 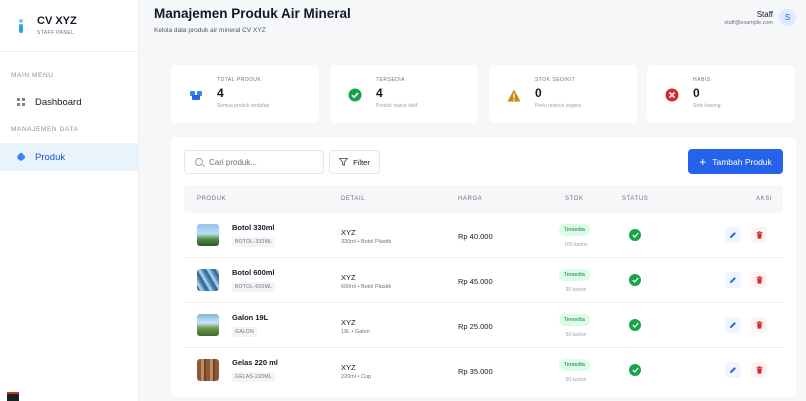 What do you see at coordinates (576, 335) in the screenshot?
I see `stock-count: 50 karton` at bounding box center [576, 335].